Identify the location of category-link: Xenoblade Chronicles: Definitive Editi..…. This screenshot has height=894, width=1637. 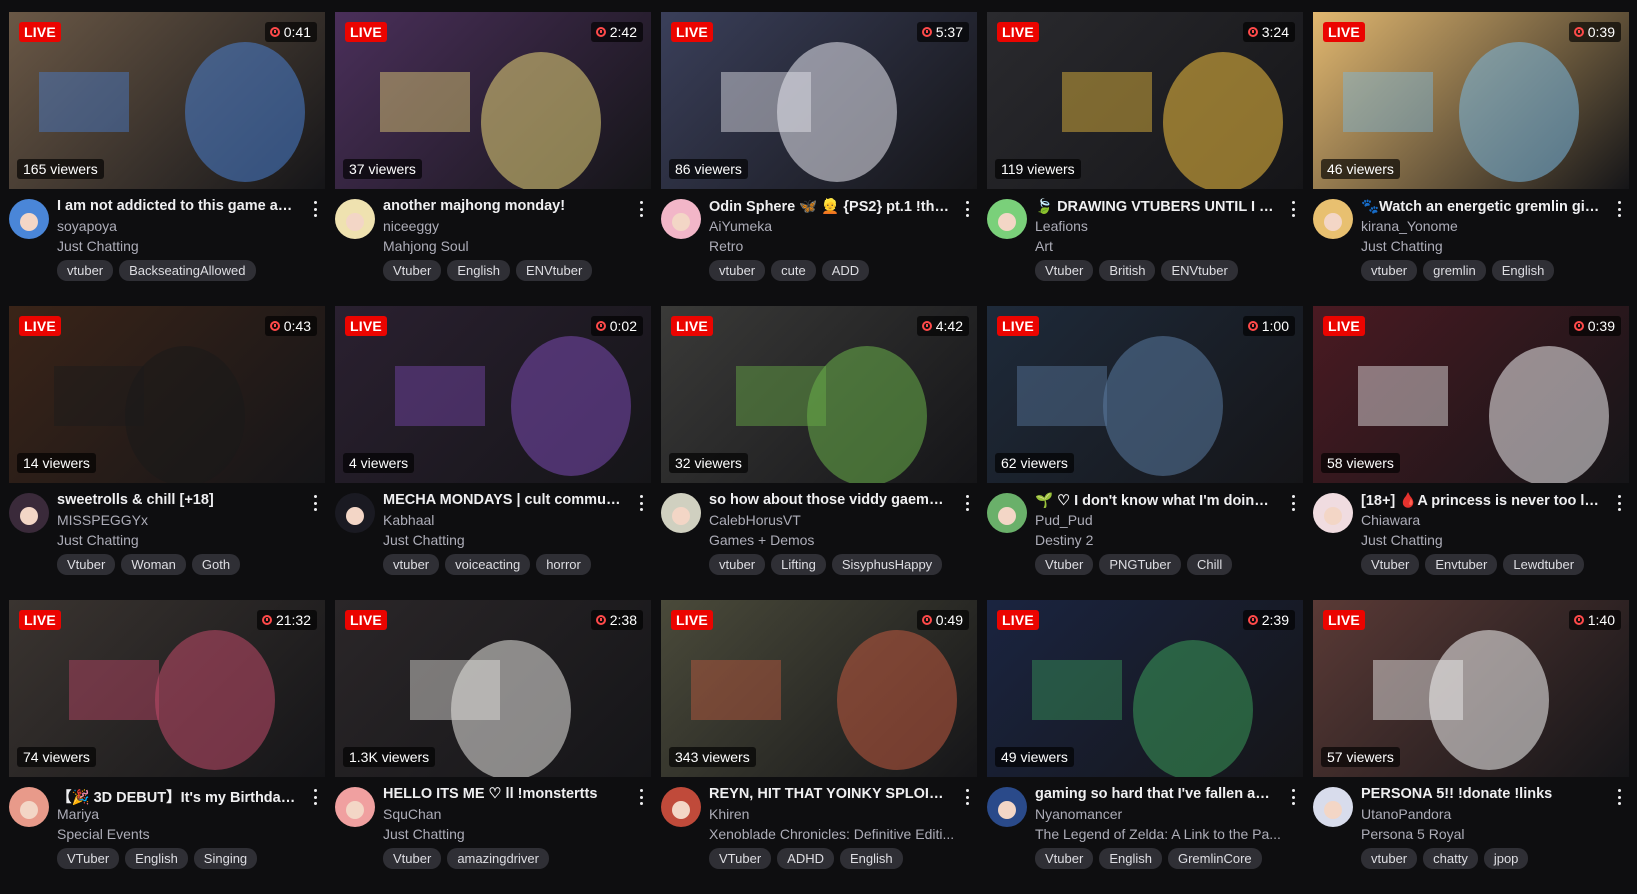
(836, 834).